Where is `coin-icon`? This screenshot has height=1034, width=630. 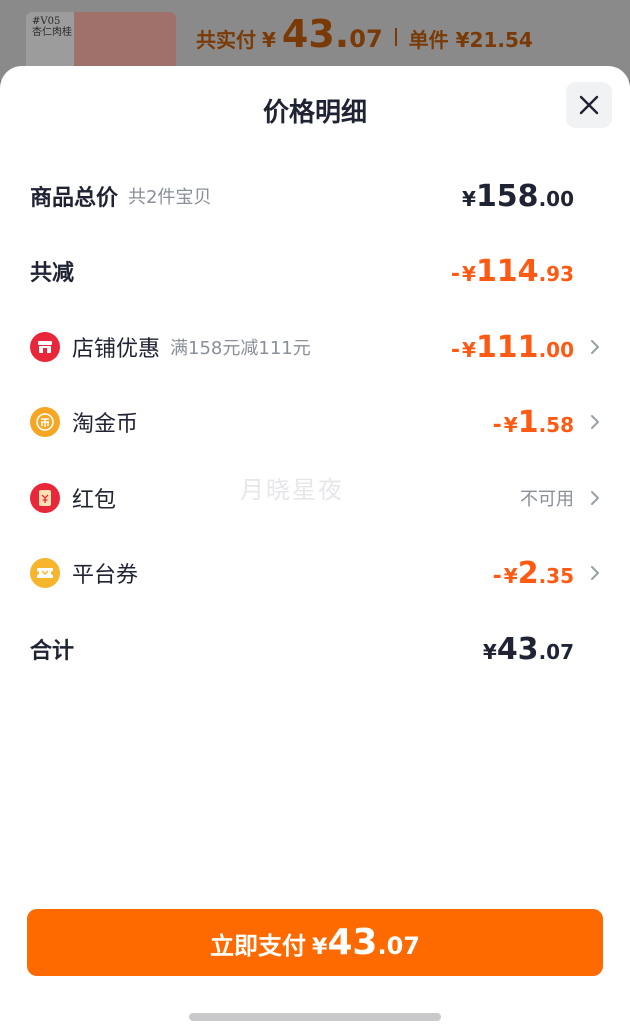
coin-icon is located at coordinates (45, 422).